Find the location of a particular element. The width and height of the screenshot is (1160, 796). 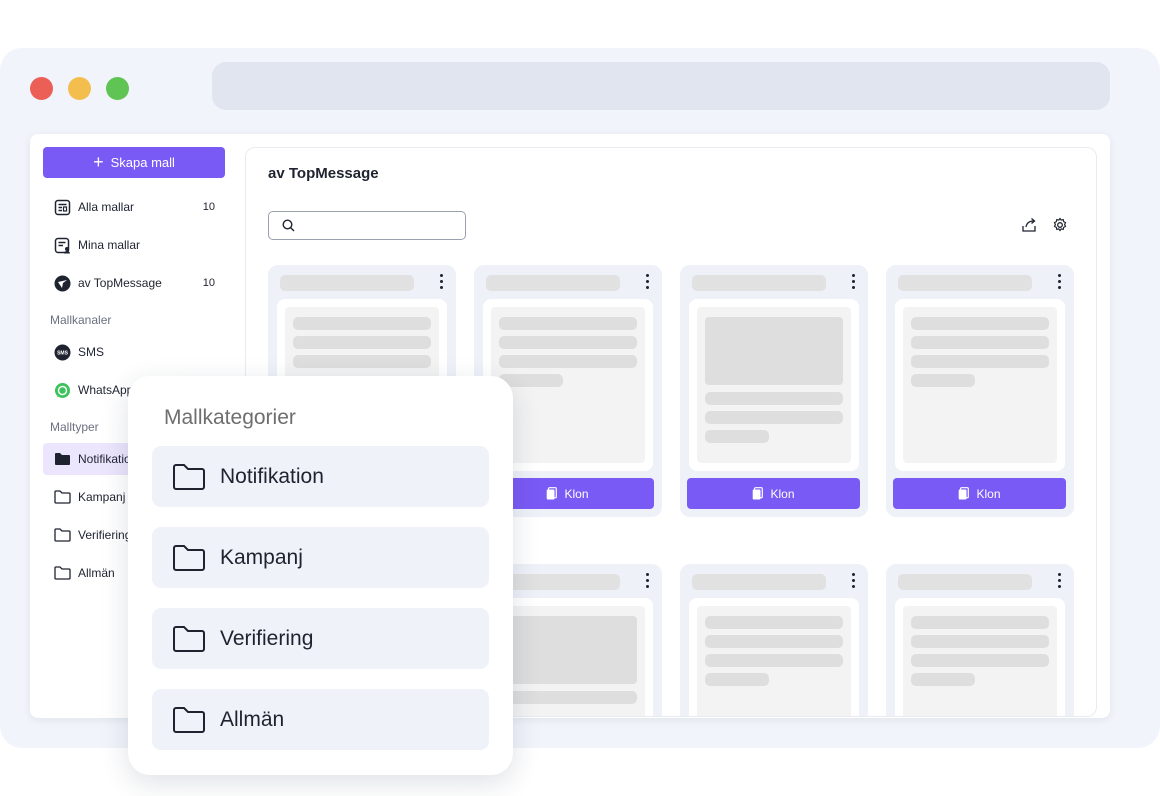

topmessage-logo-icon is located at coordinates (62, 283).